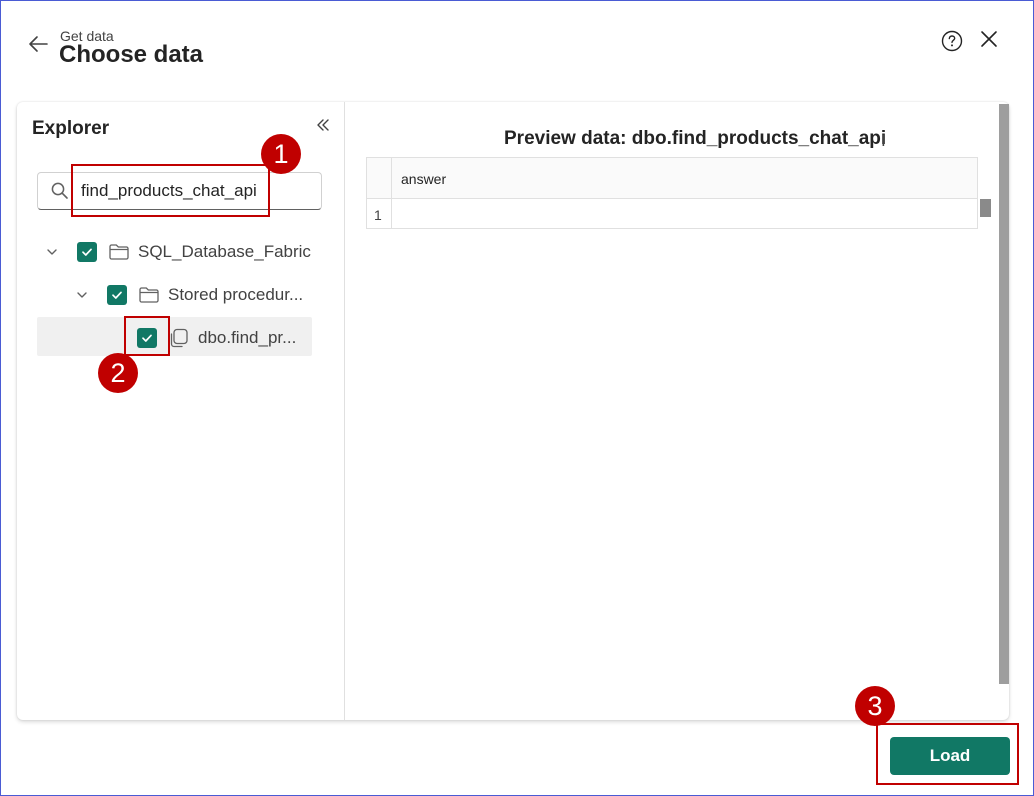 This screenshot has height=796, width=1034. What do you see at coordinates (875, 706) in the screenshot?
I see `annotation-badge-3: 3` at bounding box center [875, 706].